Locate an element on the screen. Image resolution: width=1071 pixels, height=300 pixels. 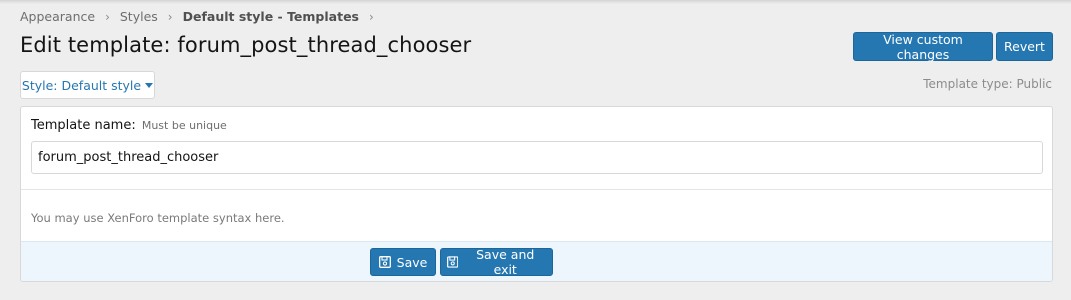
template-name-row-label: Template name: Must be unique is located at coordinates (129, 125).